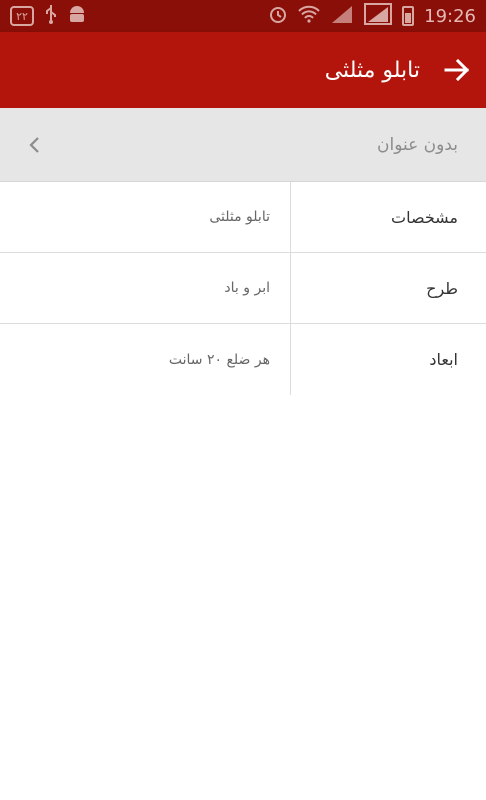 This screenshot has width=486, height=800. Describe the element at coordinates (243, 70) in the screenshot. I see `app-bar: تابلو مثلثی` at that location.